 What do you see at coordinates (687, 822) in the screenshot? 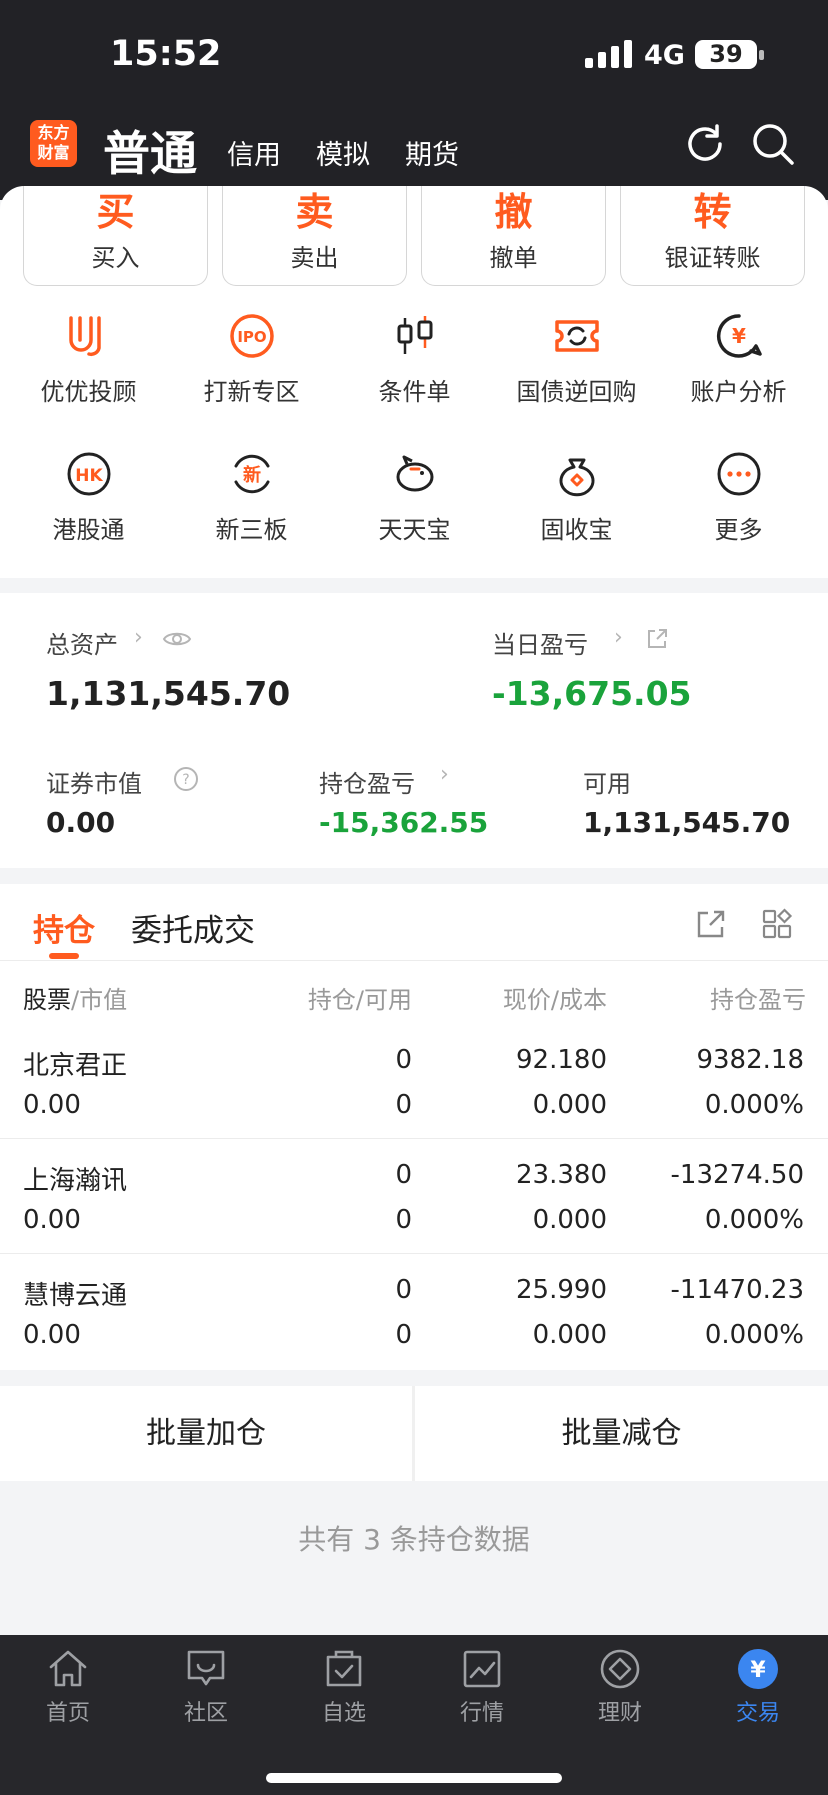
I see `available-value: 1,131,545.70` at bounding box center [687, 822].